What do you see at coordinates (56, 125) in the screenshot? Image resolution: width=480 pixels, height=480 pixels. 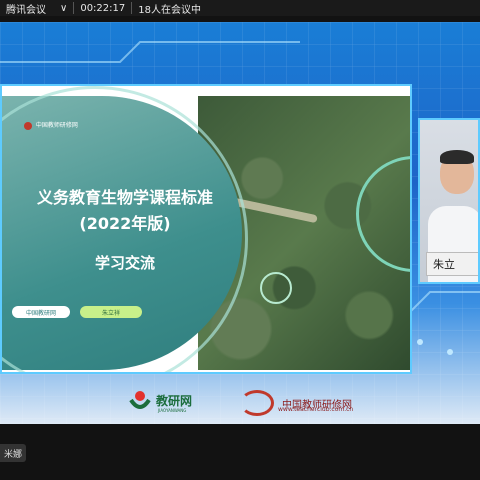 I see `slide-org-logo-text: 中国教师研修网` at bounding box center [56, 125].